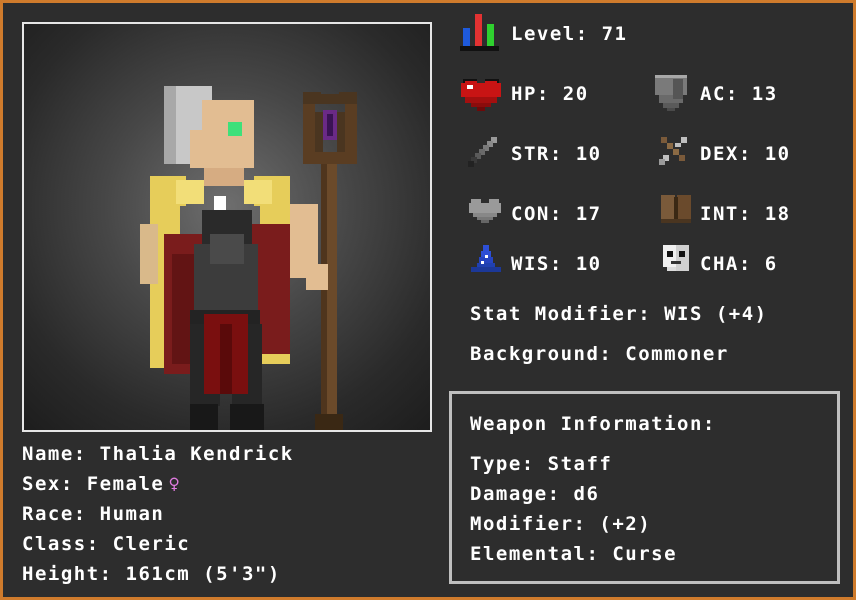 This screenshot has width=856, height=600. Describe the element at coordinates (502, 464) in the screenshot. I see `weapon-type-label: Type:` at that location.